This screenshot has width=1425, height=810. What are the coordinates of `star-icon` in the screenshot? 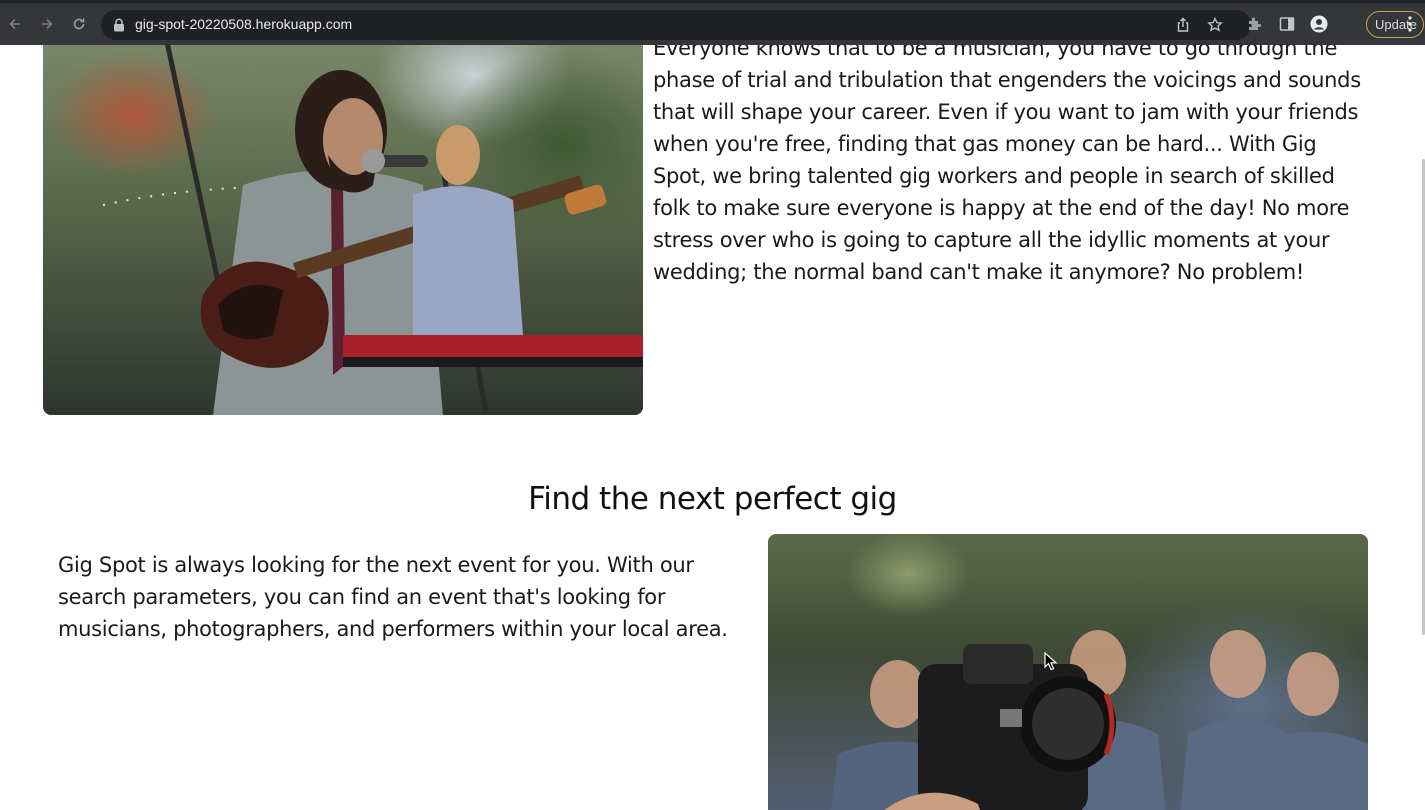 It's located at (1215, 25).